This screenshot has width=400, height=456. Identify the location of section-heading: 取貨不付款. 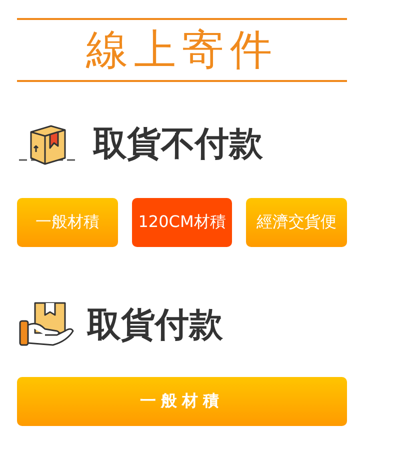
(178, 144).